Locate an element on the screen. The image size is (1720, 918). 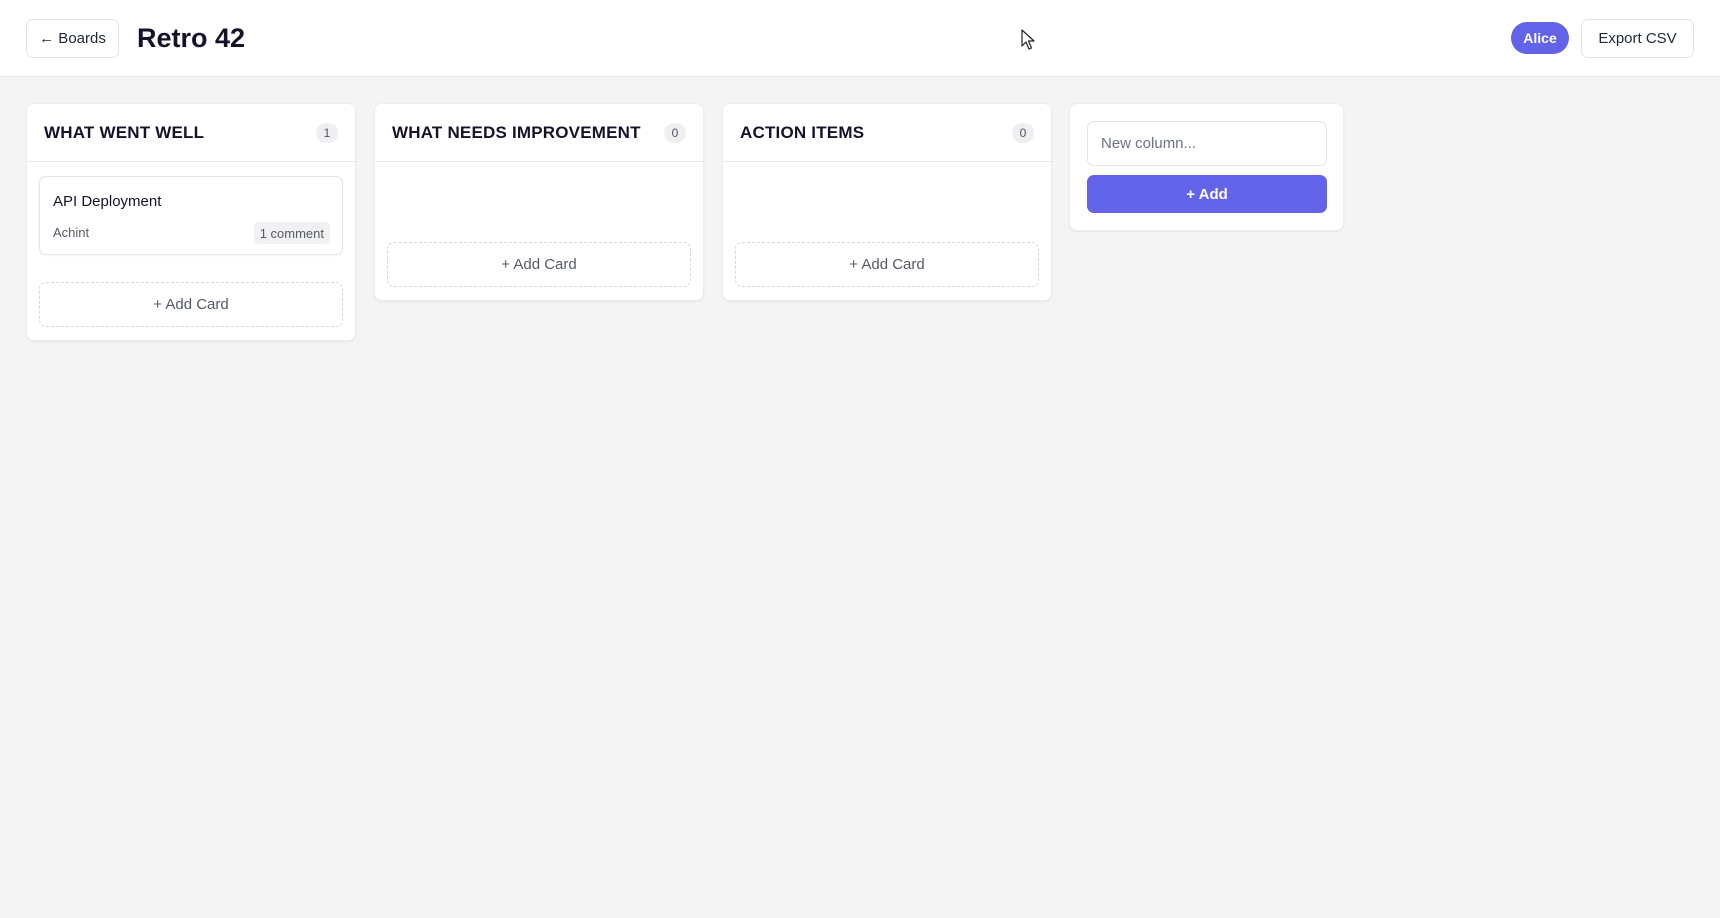
column-header: WHAT WENT WELL 1 is located at coordinates (191, 133).